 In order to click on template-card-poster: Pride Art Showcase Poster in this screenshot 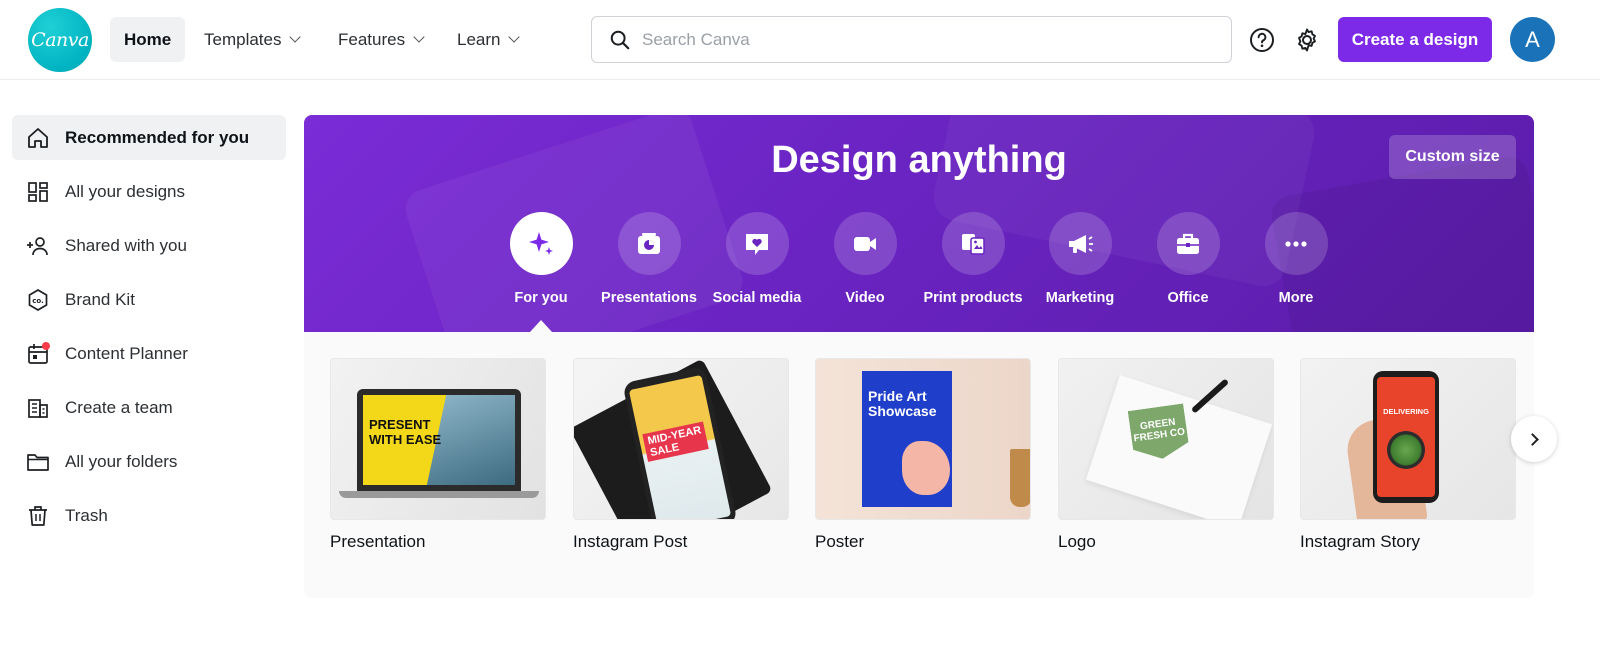, I will do `click(923, 455)`.